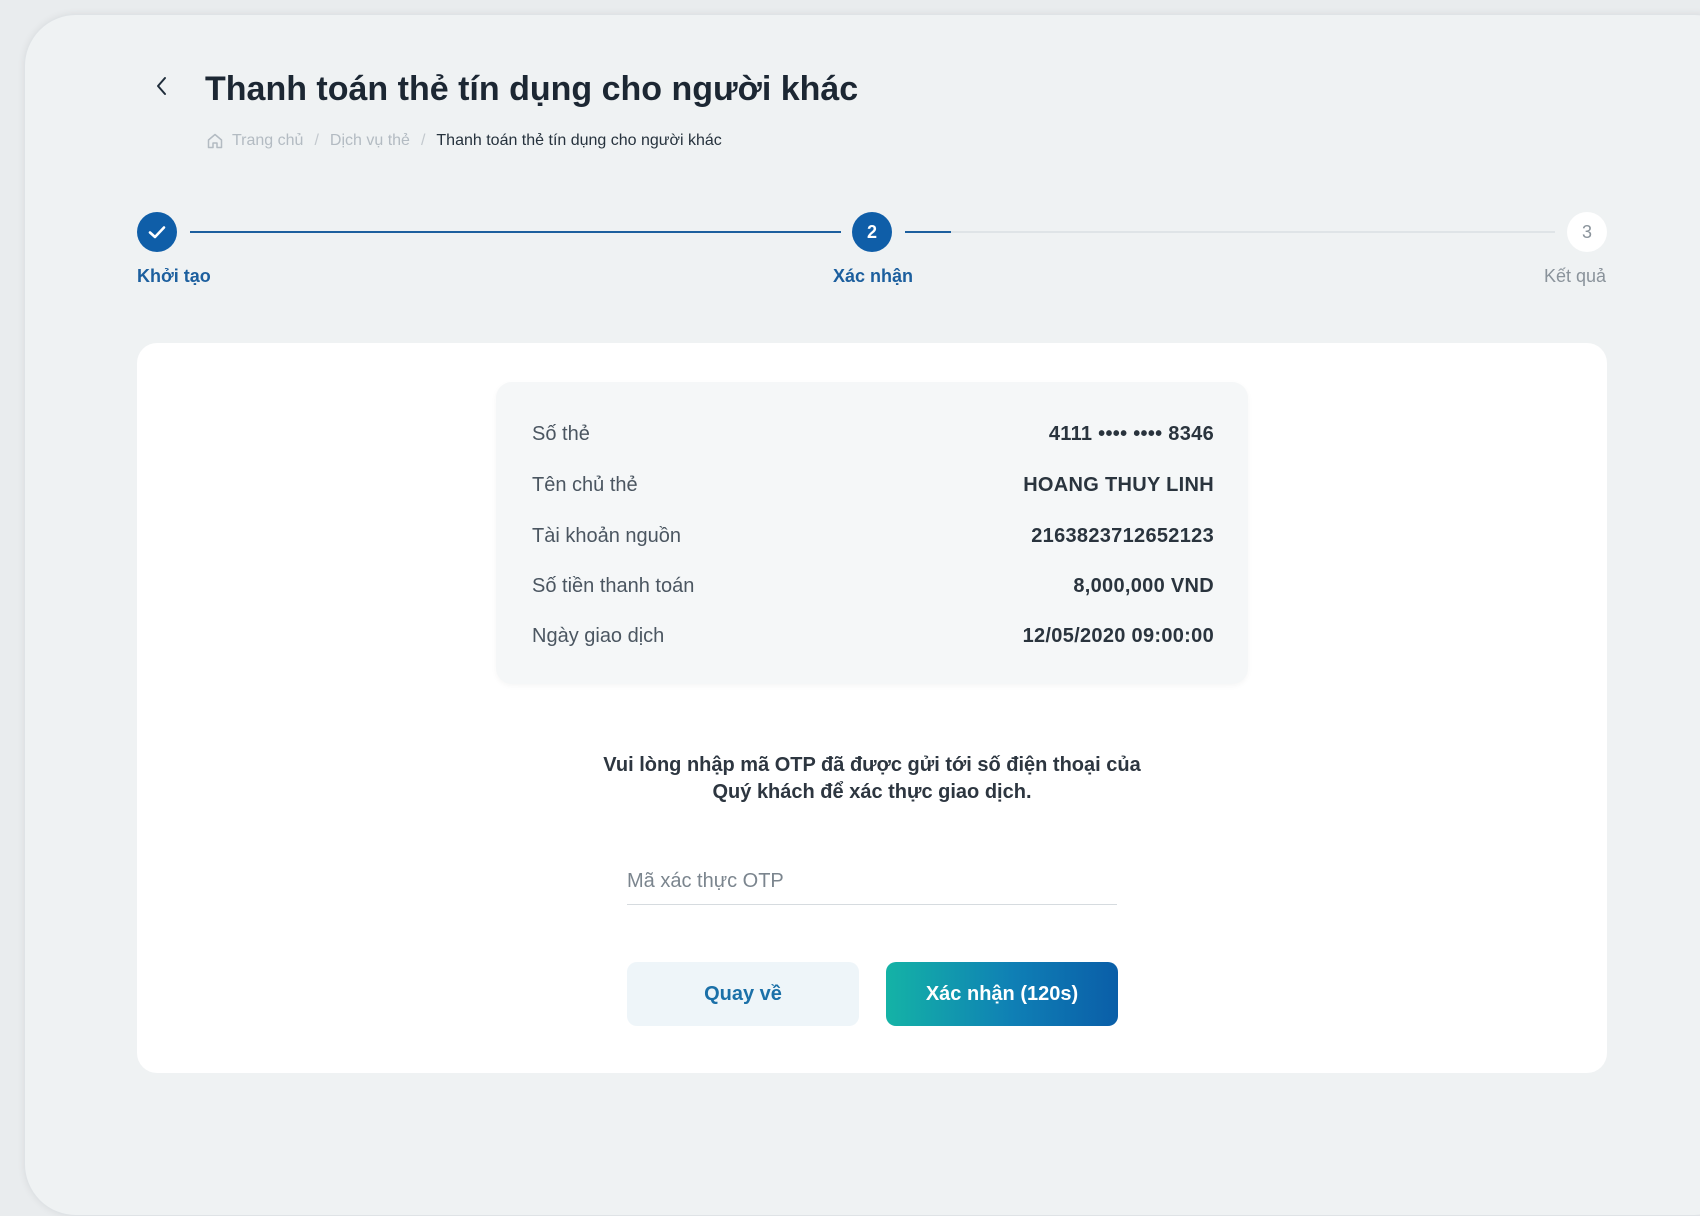 The image size is (1700, 1216). Describe the element at coordinates (873, 485) in the screenshot. I see `summary-row-cardholder: Tên chủ thẻ HOANG THUY LINH` at that location.